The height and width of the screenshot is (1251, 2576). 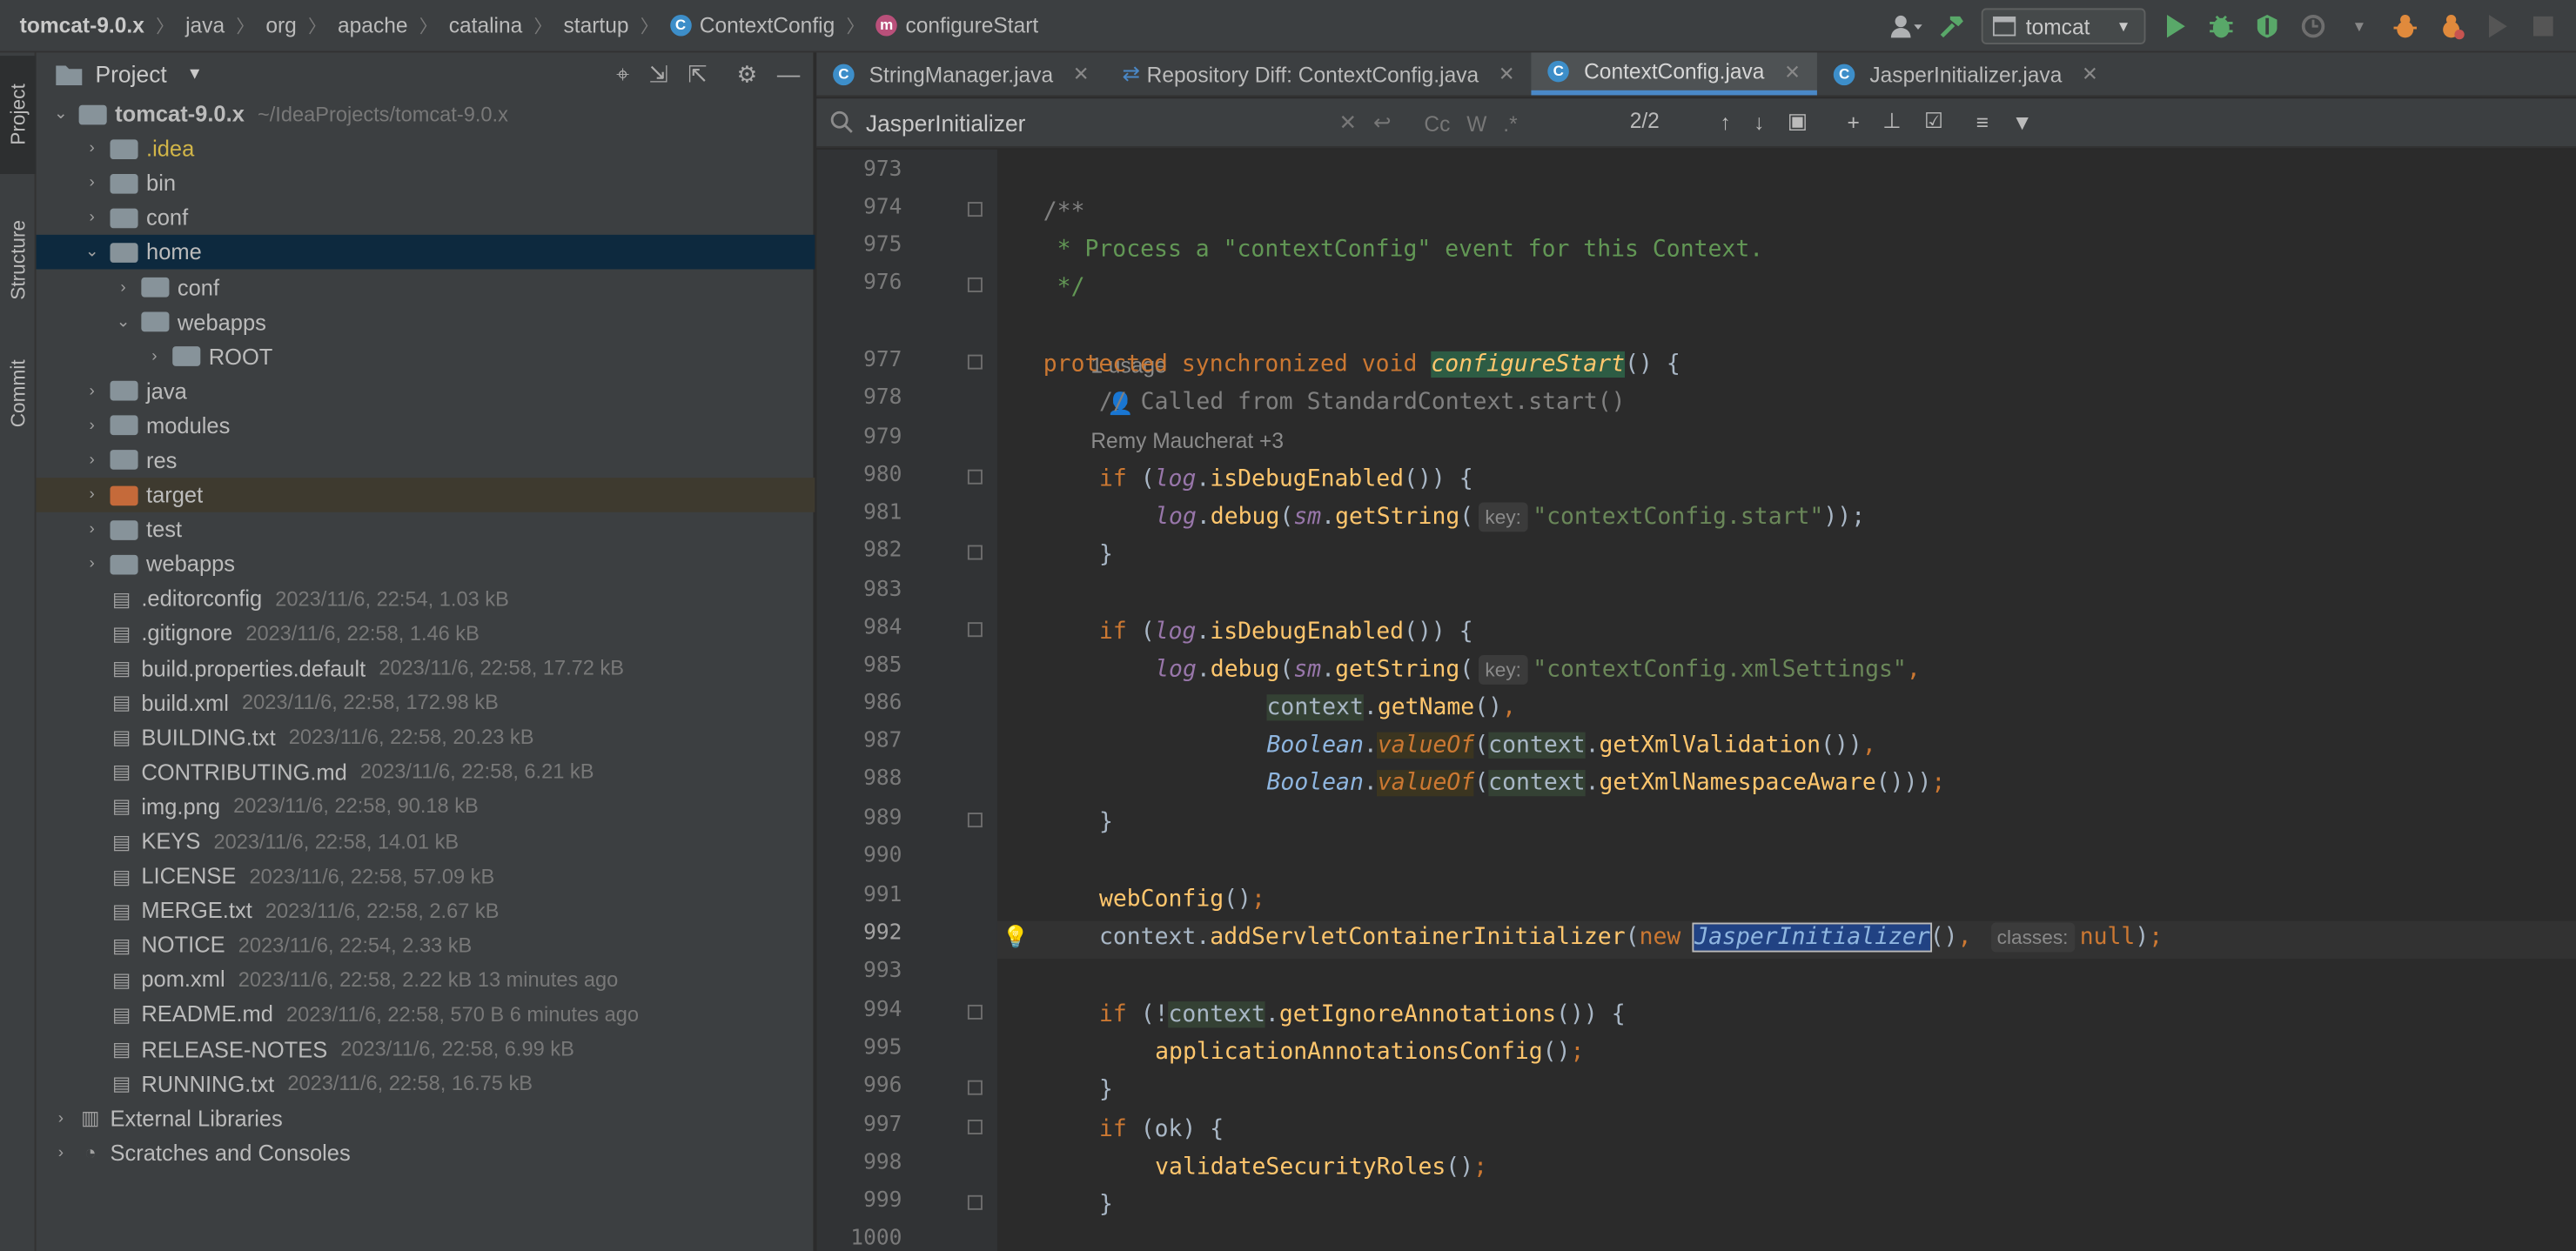 What do you see at coordinates (301, 25) in the screenshot?
I see `breadcrumb-item: org 〉` at bounding box center [301, 25].